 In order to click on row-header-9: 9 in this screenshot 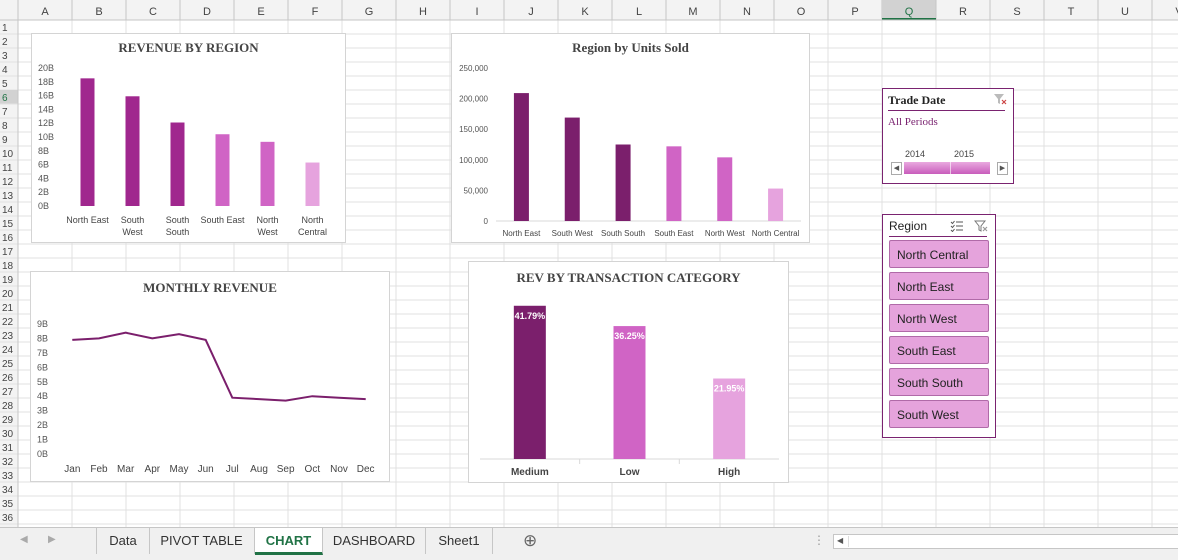, I will do `click(5, 140)`.